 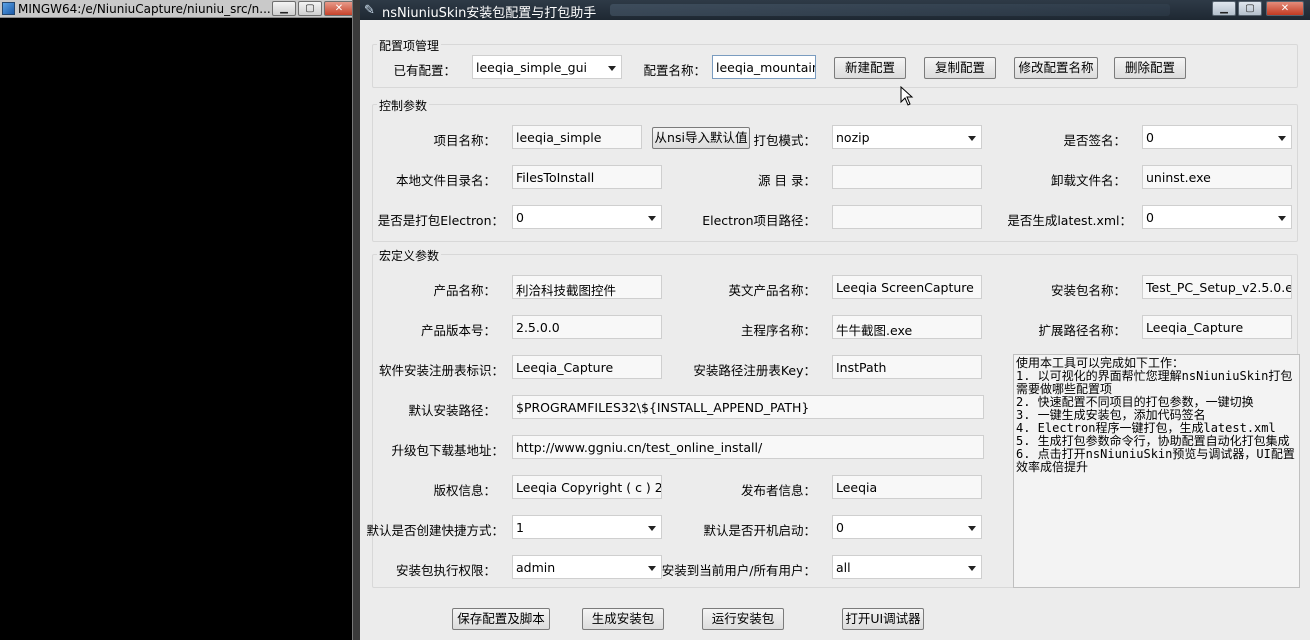 What do you see at coordinates (853, 137) in the screenshot?
I see `pack-mode-value: nozip` at bounding box center [853, 137].